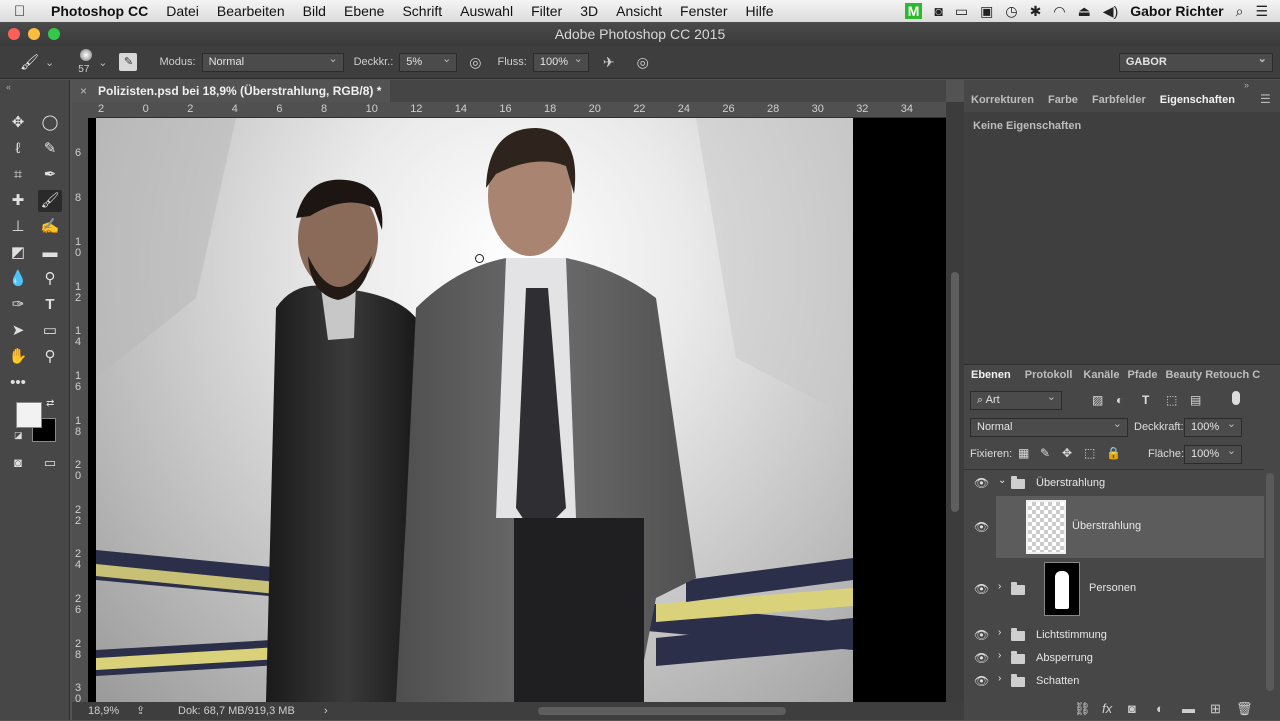 The height and width of the screenshot is (721, 1280). Describe the element at coordinates (589, 11) in the screenshot. I see `menu-3d: 3D` at that location.